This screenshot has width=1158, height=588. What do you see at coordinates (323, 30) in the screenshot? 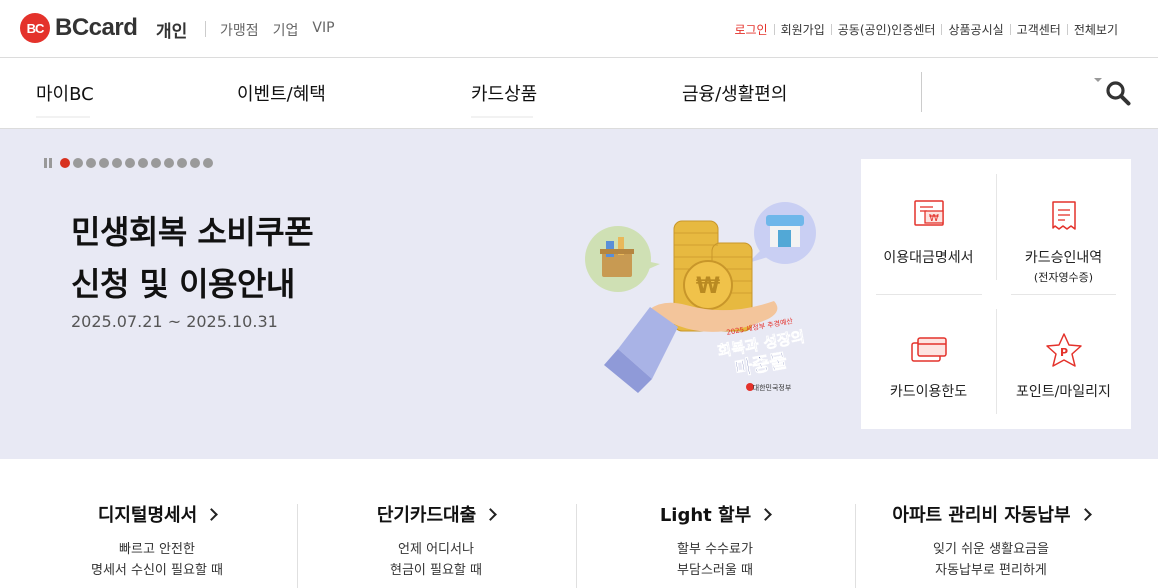
I see `site-link-vip: VIP` at bounding box center [323, 30].